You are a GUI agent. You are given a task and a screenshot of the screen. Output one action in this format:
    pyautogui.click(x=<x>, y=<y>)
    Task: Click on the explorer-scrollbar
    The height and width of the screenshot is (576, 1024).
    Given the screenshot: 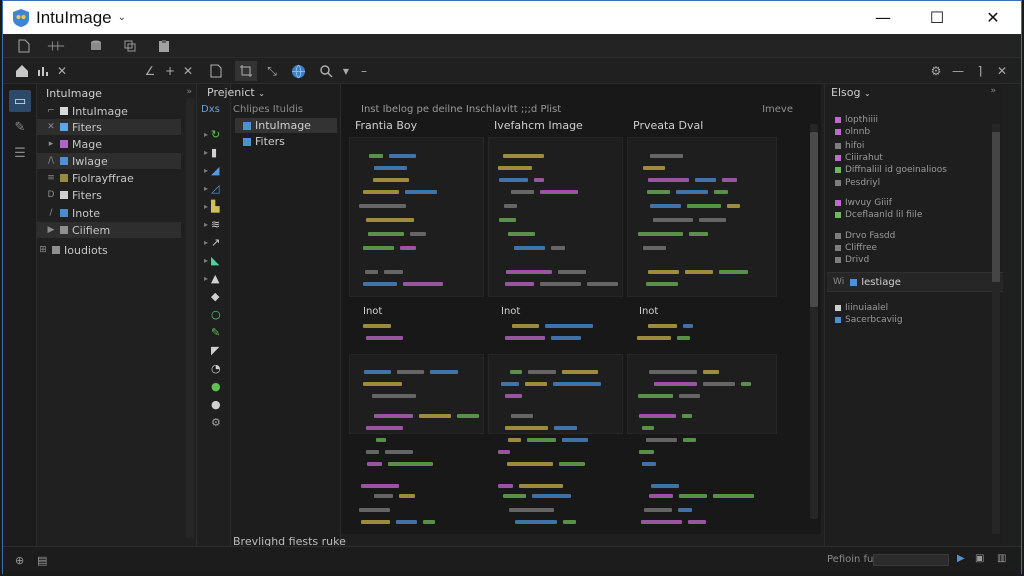 What is the action you would take?
    pyautogui.click(x=190, y=318)
    